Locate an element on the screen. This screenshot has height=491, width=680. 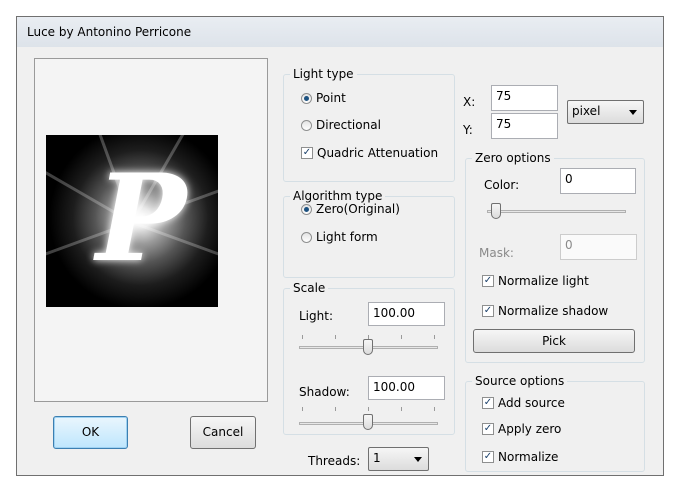
radio-zero-original-label: Zero(Original) is located at coordinates (358, 209).